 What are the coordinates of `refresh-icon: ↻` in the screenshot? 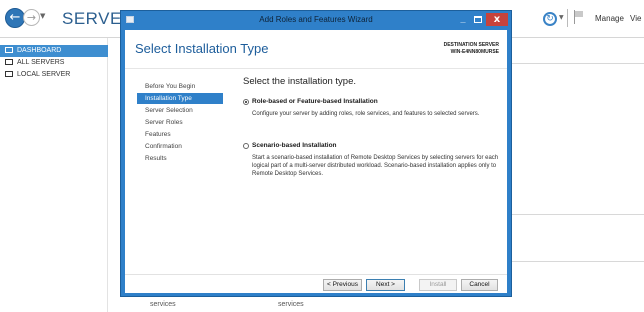 It's located at (550, 19).